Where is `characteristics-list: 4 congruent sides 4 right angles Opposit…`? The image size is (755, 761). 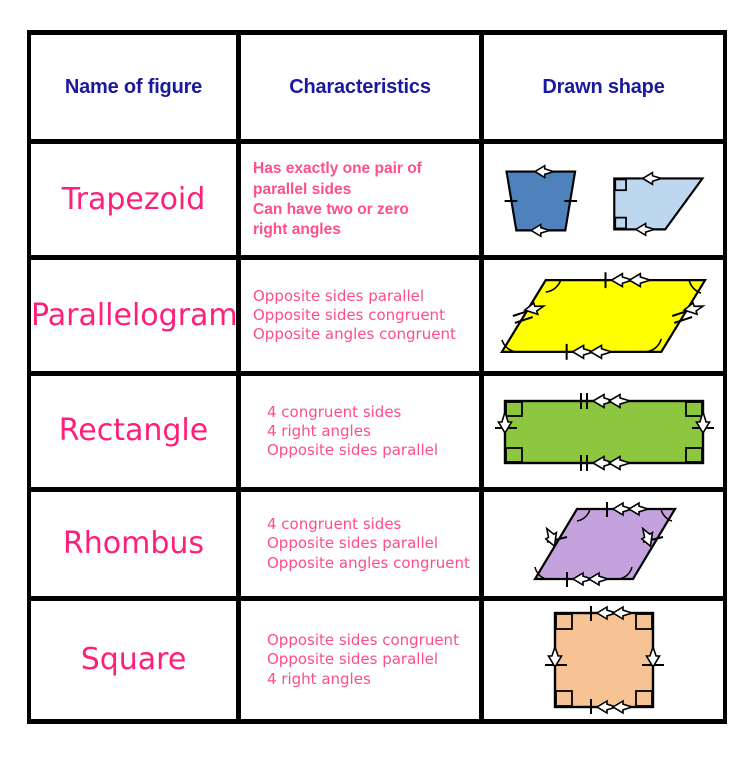 characteristics-list: 4 congruent sides 4 right angles Opposit… is located at coordinates (360, 432).